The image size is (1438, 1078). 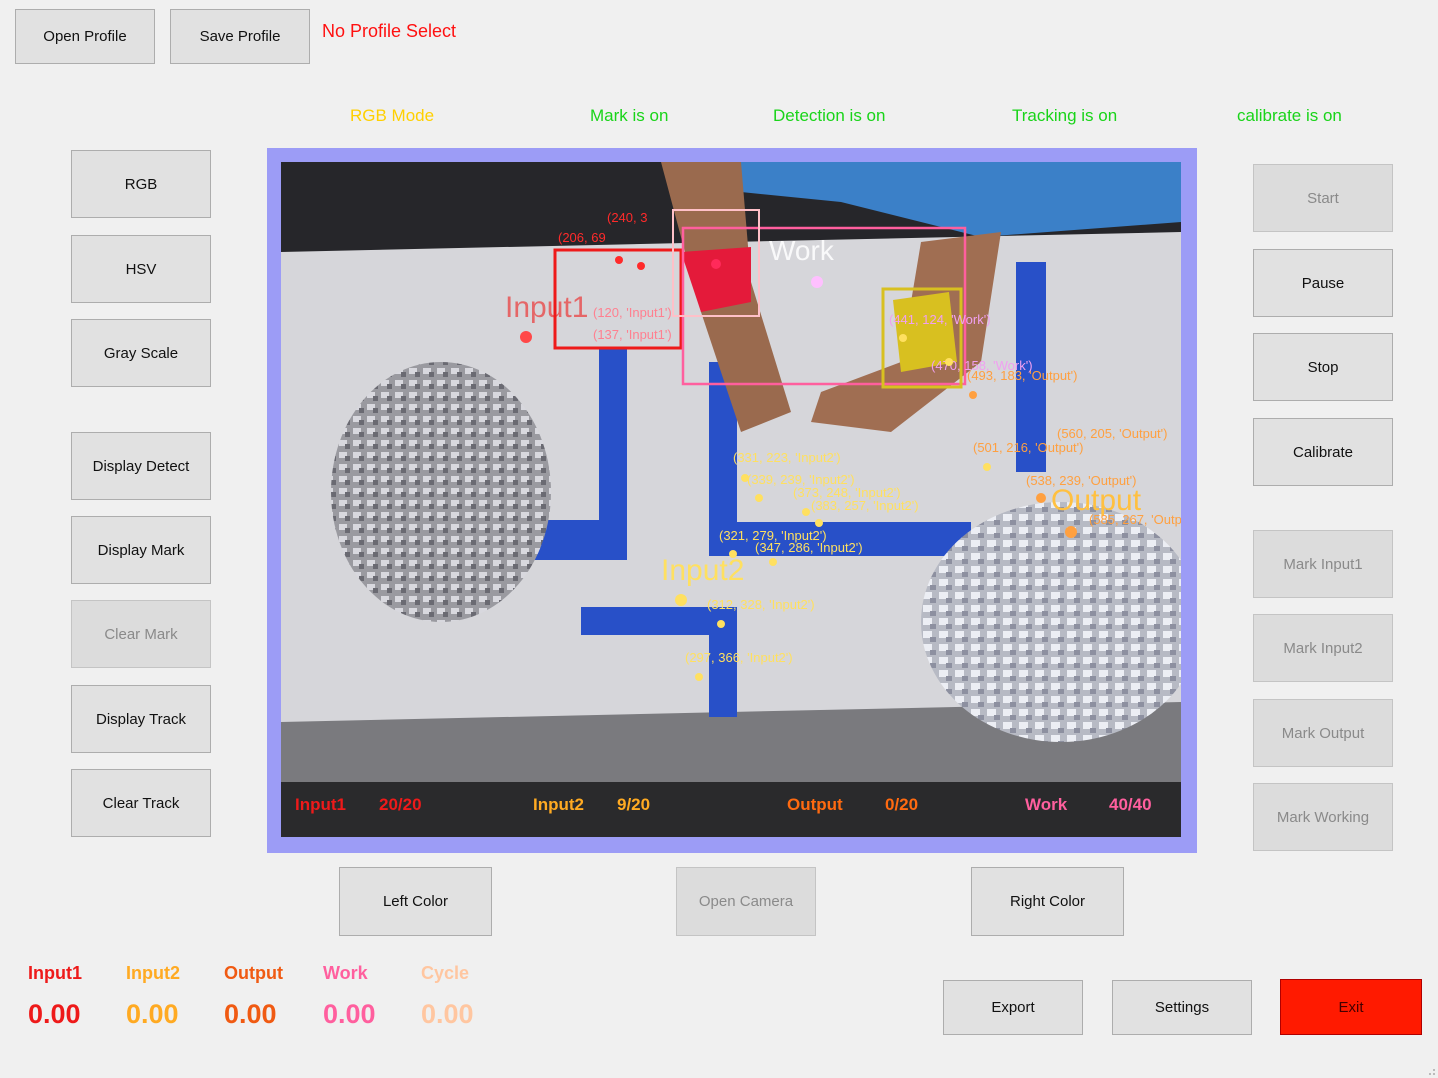 I want to click on right-color-button: Right Color, so click(x=1047, y=901).